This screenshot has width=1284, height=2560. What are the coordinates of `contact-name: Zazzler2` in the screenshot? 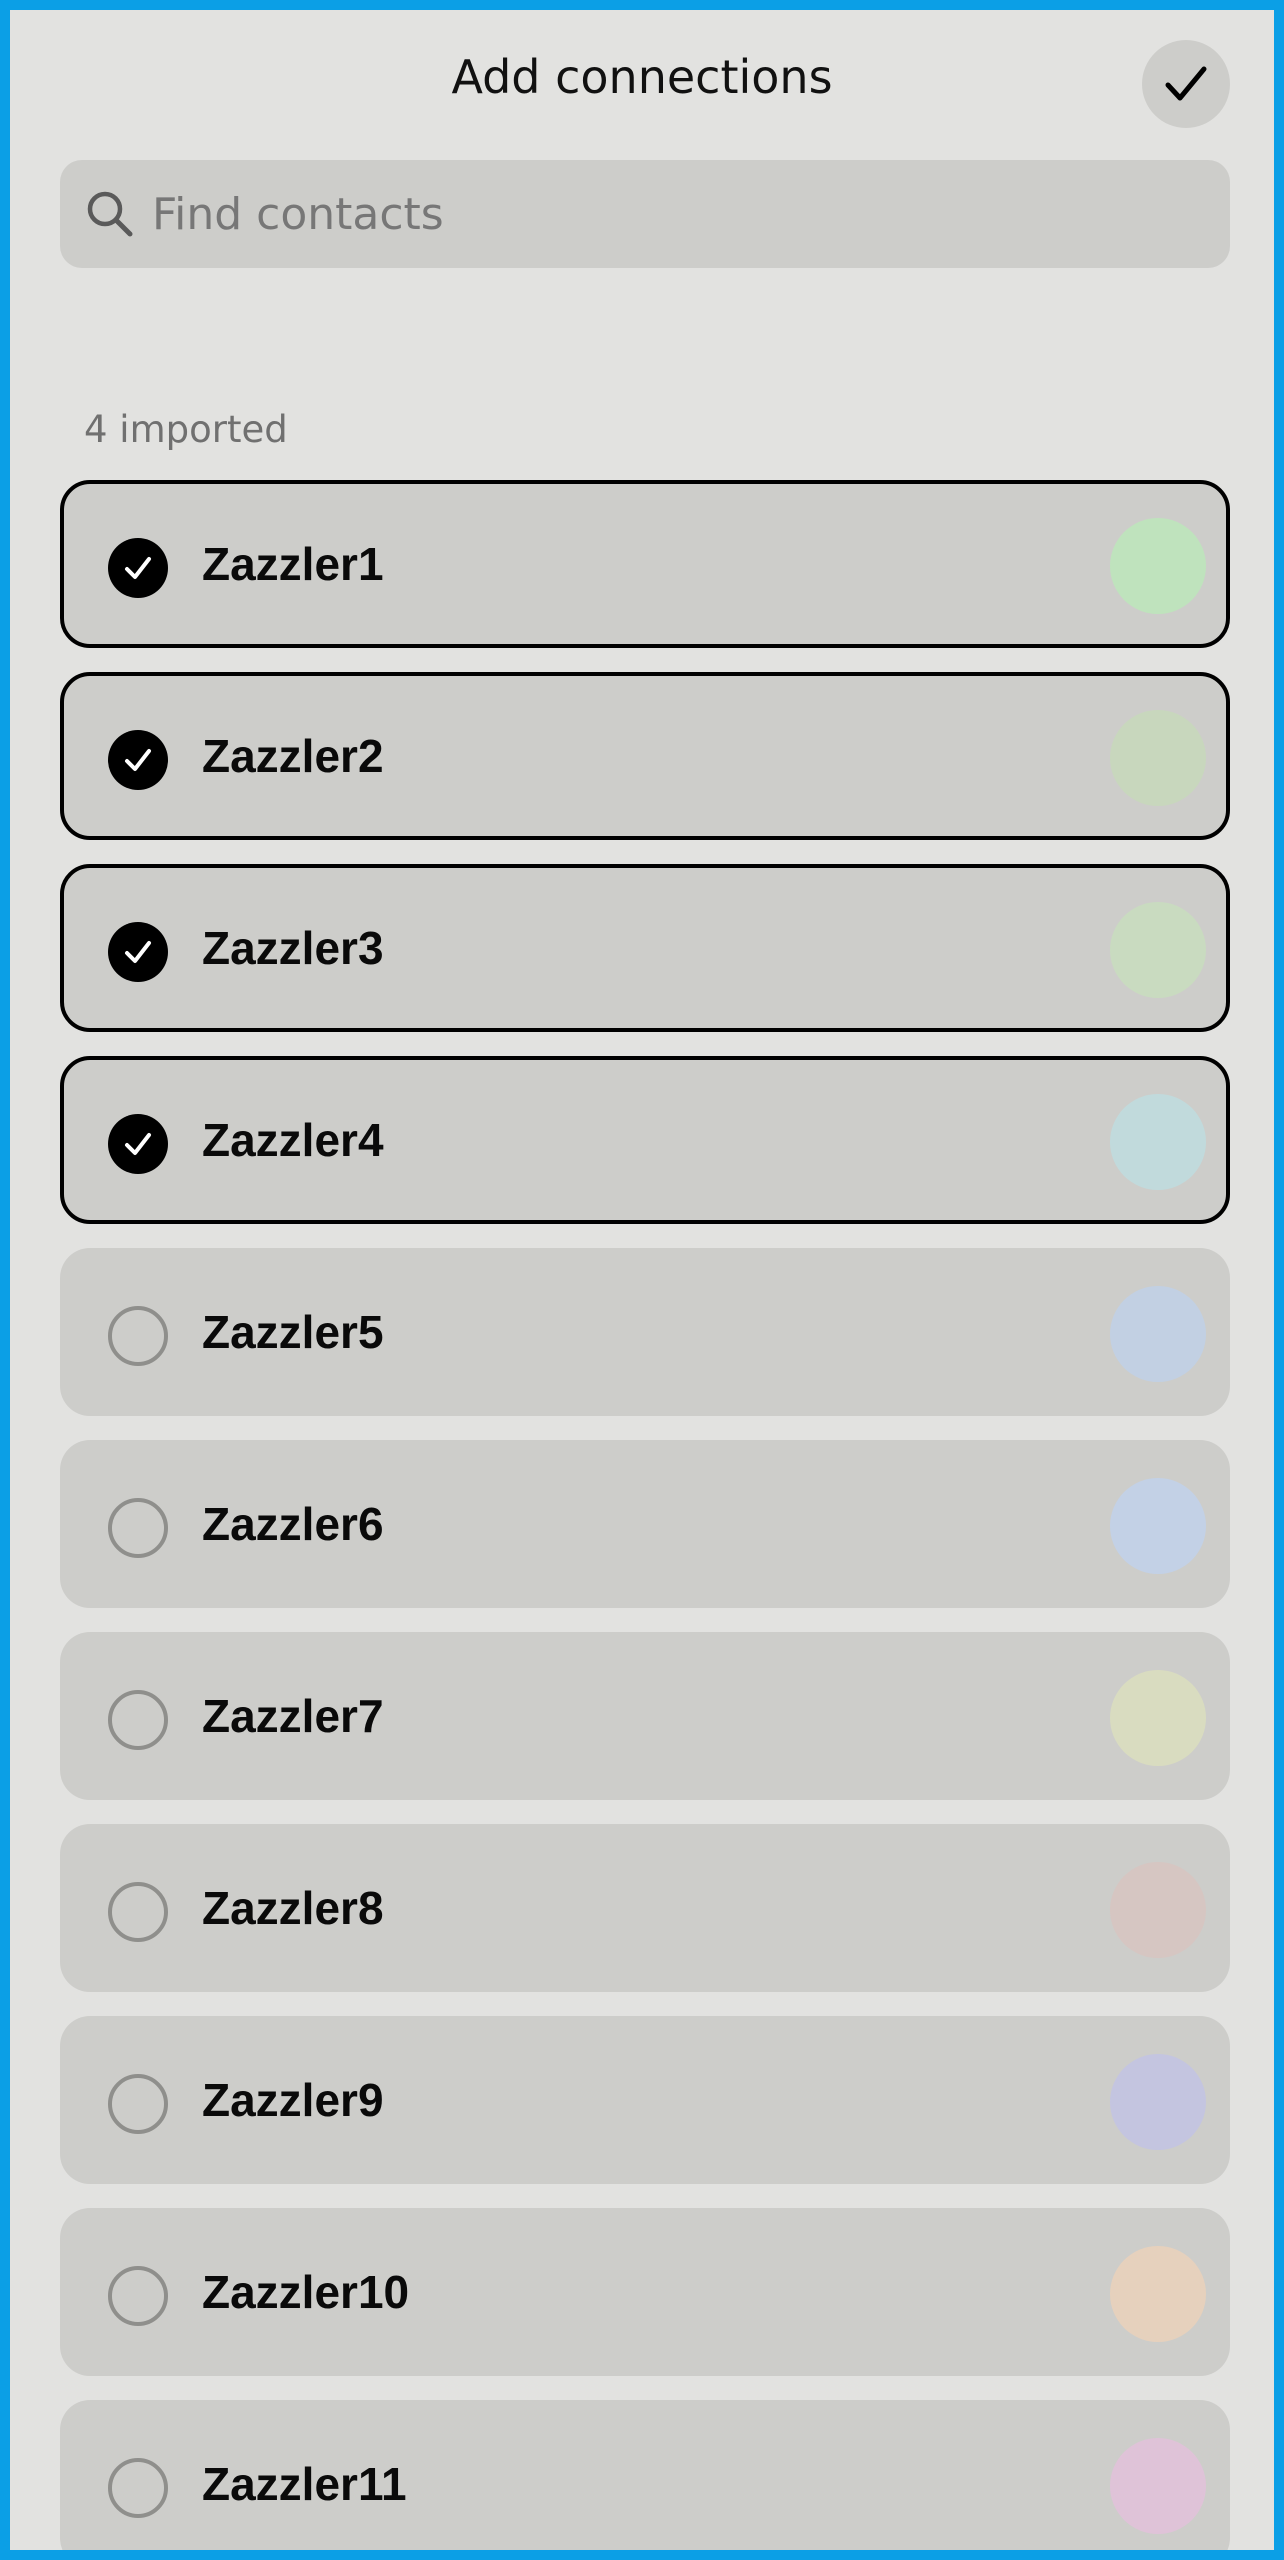 It's located at (293, 756).